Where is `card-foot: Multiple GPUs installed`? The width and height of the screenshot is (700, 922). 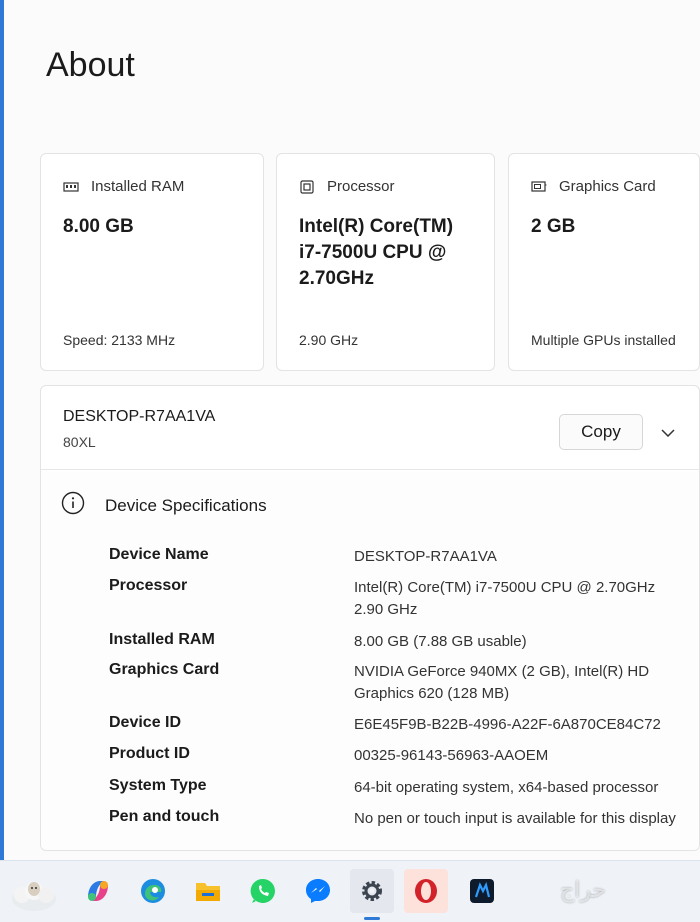
card-foot: Multiple GPUs installed is located at coordinates (603, 340).